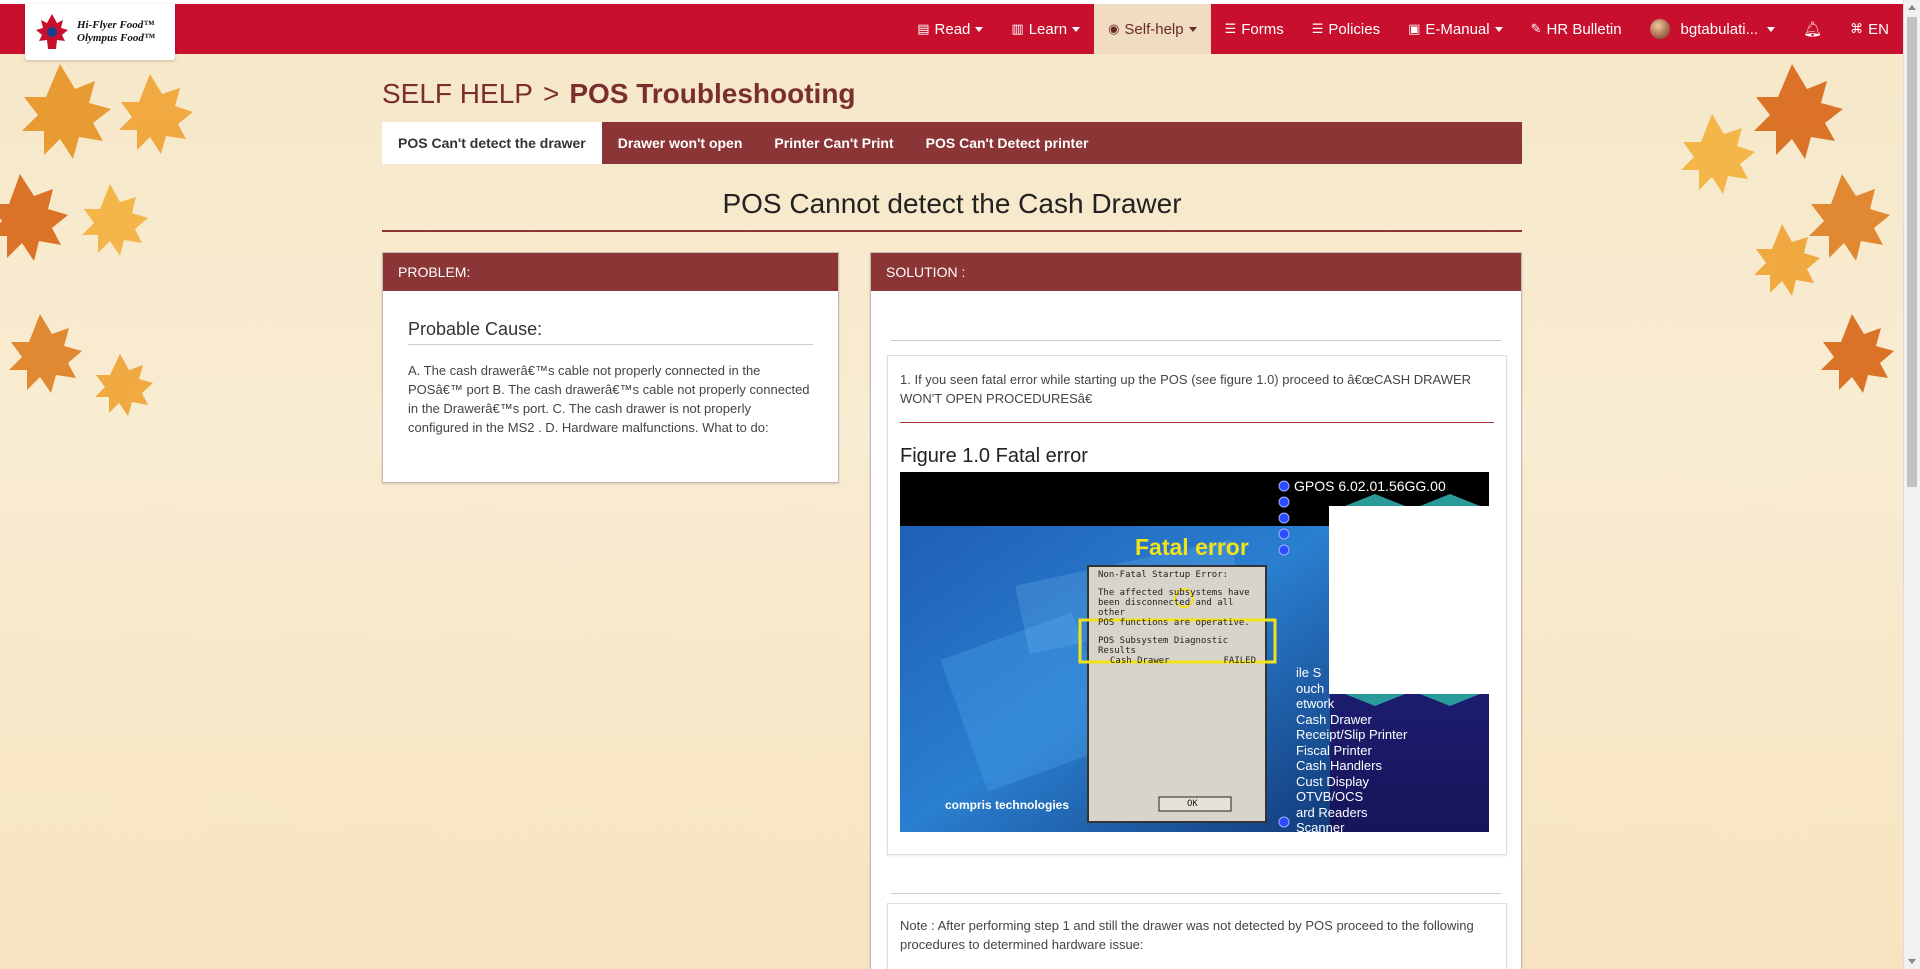 The image size is (1920, 969). I want to click on breadcrumb-current: POS Troubleshooting, so click(712, 93).